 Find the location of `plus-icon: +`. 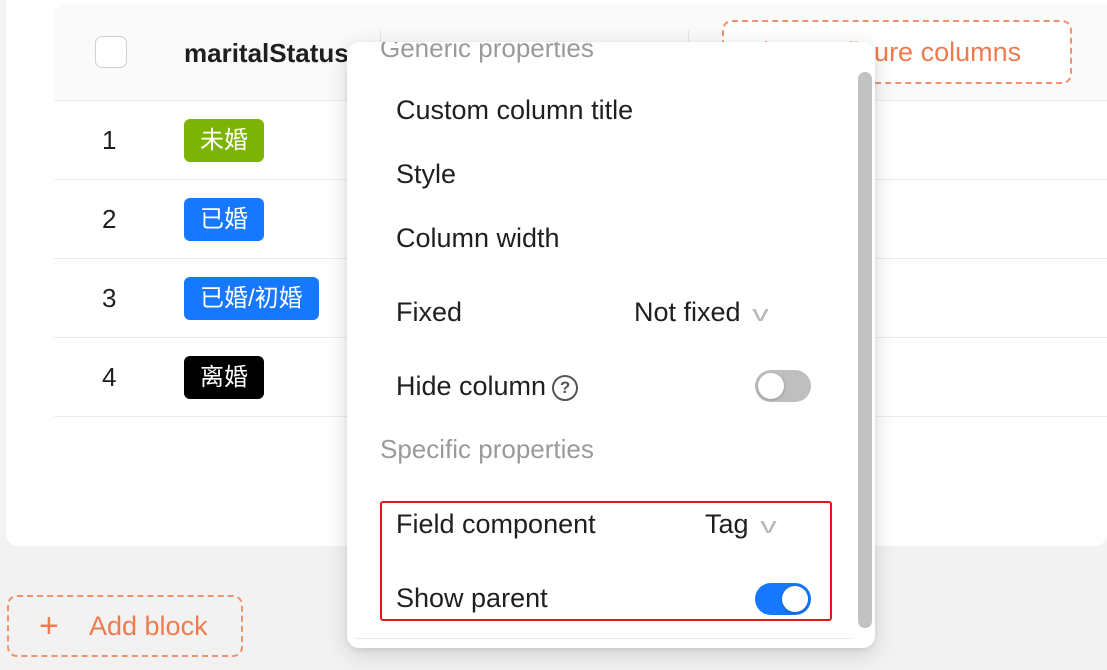

plus-icon: + is located at coordinates (49, 626).